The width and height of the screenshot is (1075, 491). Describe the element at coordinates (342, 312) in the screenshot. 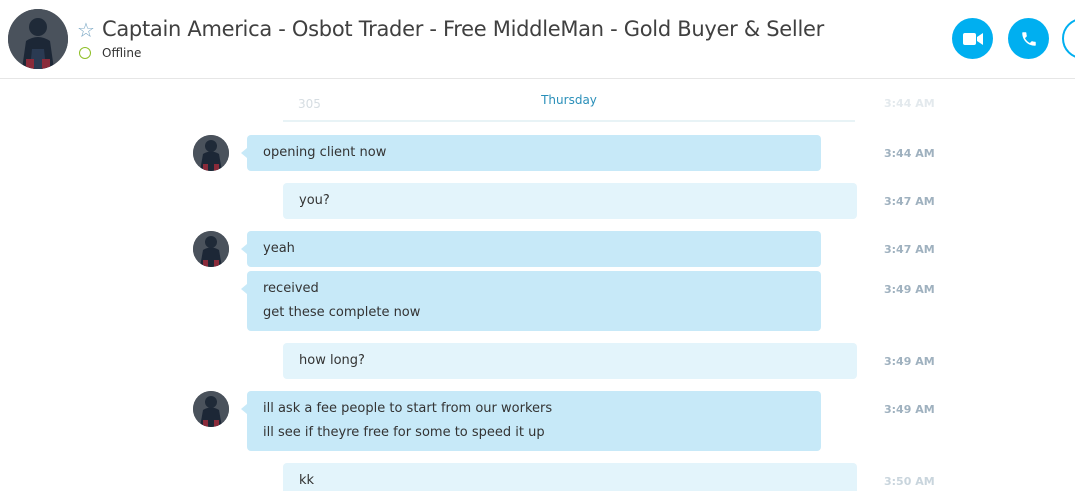

I see `message-text: get these complete now` at that location.